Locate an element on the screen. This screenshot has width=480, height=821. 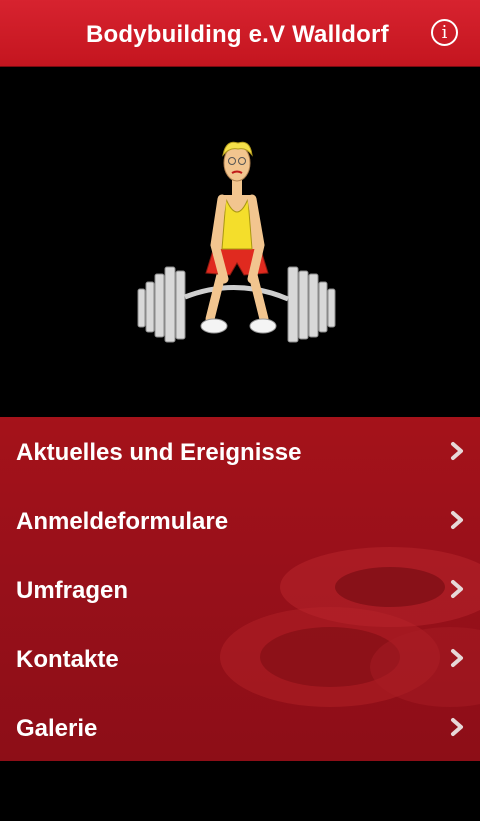
info-icon: i is located at coordinates (444, 32).